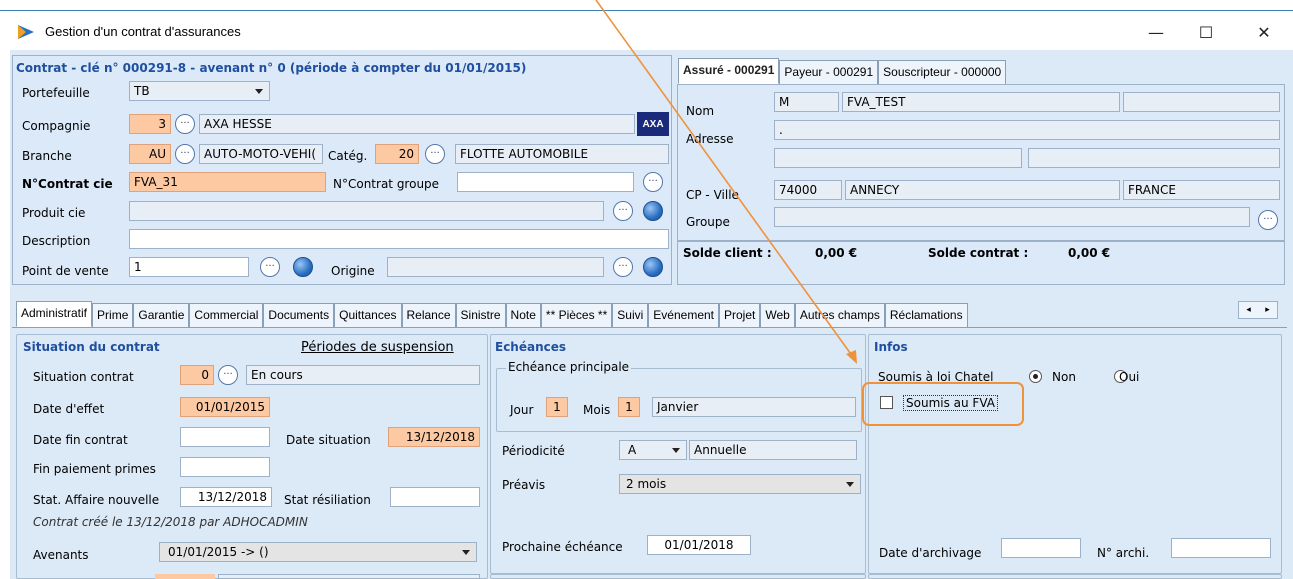  What do you see at coordinates (562, 154) in the screenshot?
I see `categ-name-field: FLOTTE AUTOMOBILE` at bounding box center [562, 154].